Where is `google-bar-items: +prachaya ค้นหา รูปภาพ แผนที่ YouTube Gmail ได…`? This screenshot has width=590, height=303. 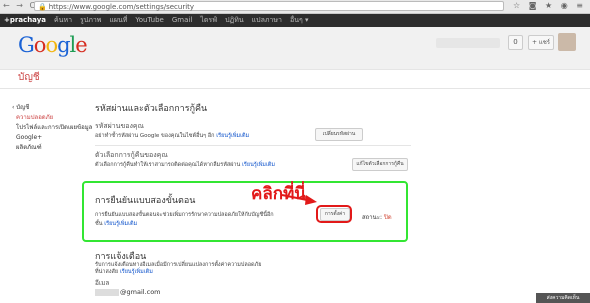
google-bar-items: +prachaya ค้นหา รูปภาพ แผนที่ YouTube Gmail ได… is located at coordinates (160, 20).